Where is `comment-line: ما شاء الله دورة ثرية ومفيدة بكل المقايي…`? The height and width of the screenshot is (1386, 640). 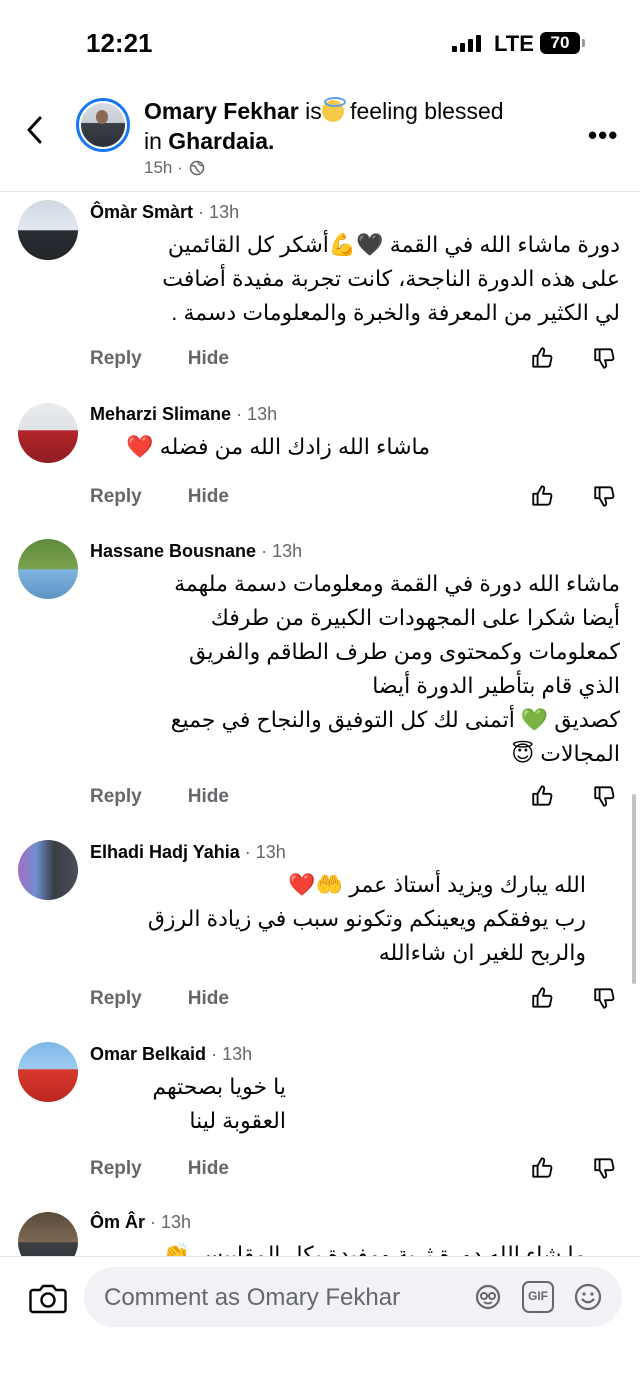 comment-line: ما شاء الله دورة ثرية ومفيدة بكل المقايي… is located at coordinates (374, 1249).